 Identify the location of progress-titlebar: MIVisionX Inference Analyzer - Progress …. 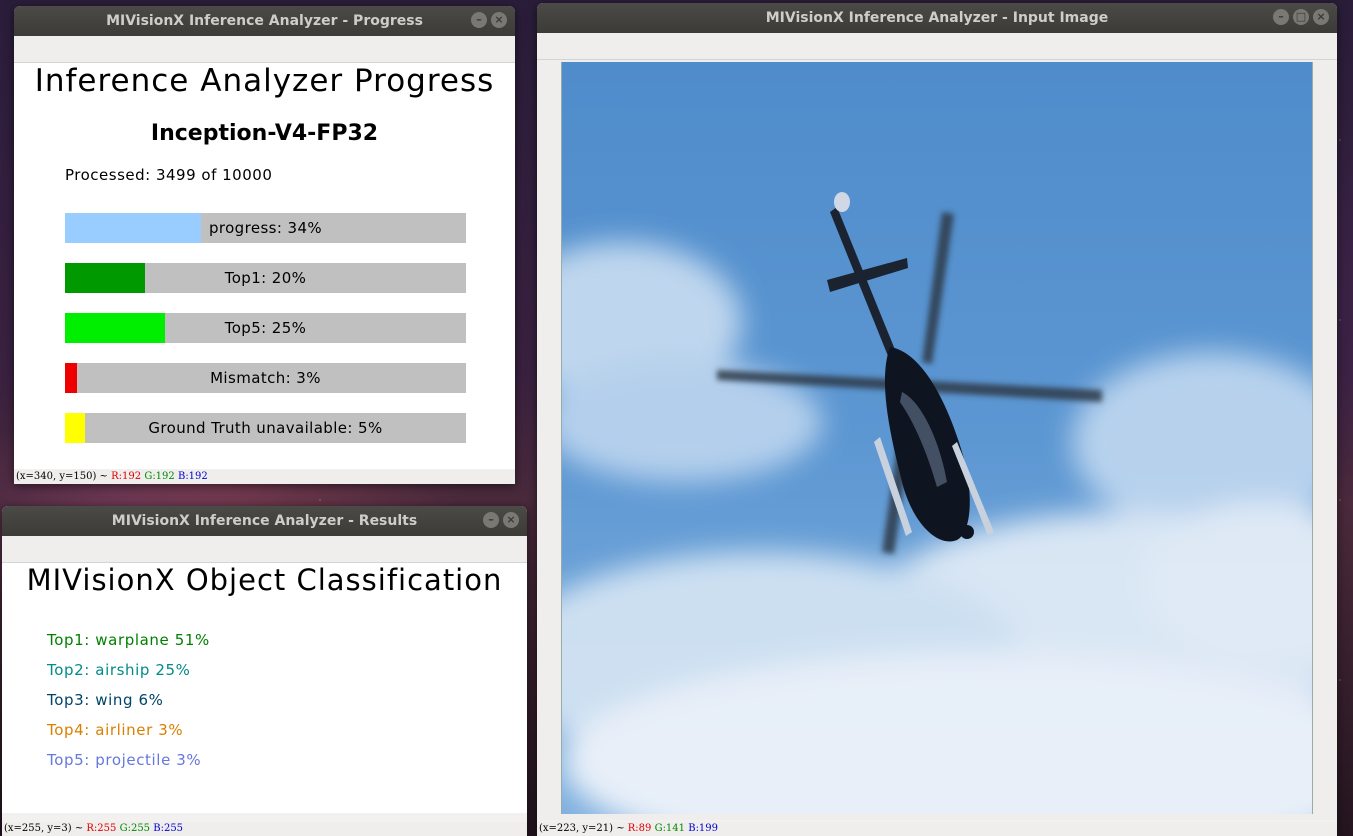
(264, 21).